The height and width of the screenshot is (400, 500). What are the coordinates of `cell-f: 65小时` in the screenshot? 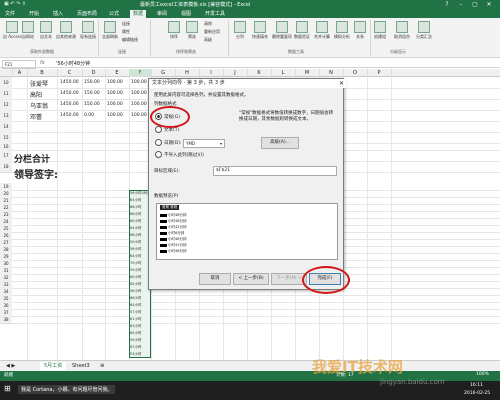 It's located at (140, 333).